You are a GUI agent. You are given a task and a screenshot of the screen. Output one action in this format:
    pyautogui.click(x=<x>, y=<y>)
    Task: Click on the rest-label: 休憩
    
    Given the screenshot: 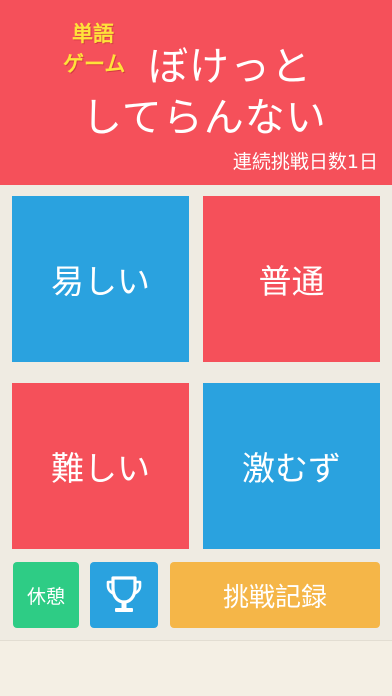 What is the action you would take?
    pyautogui.click(x=45, y=596)
    